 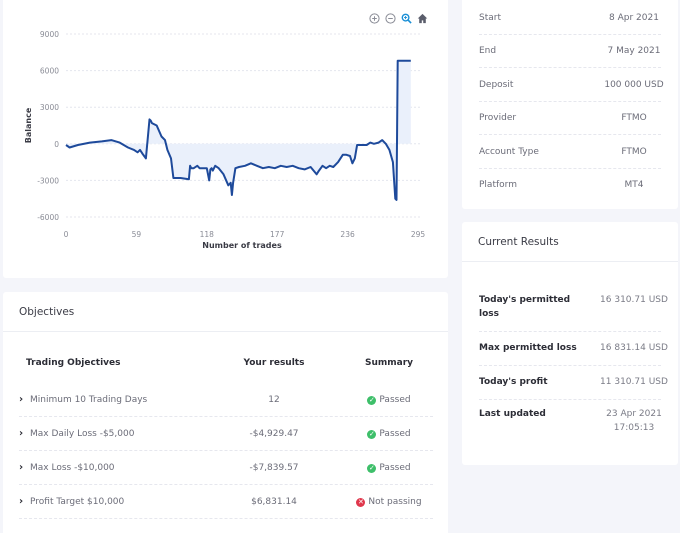 What do you see at coordinates (361, 502) in the screenshot?
I see `x-circle-icon: ✕` at bounding box center [361, 502].